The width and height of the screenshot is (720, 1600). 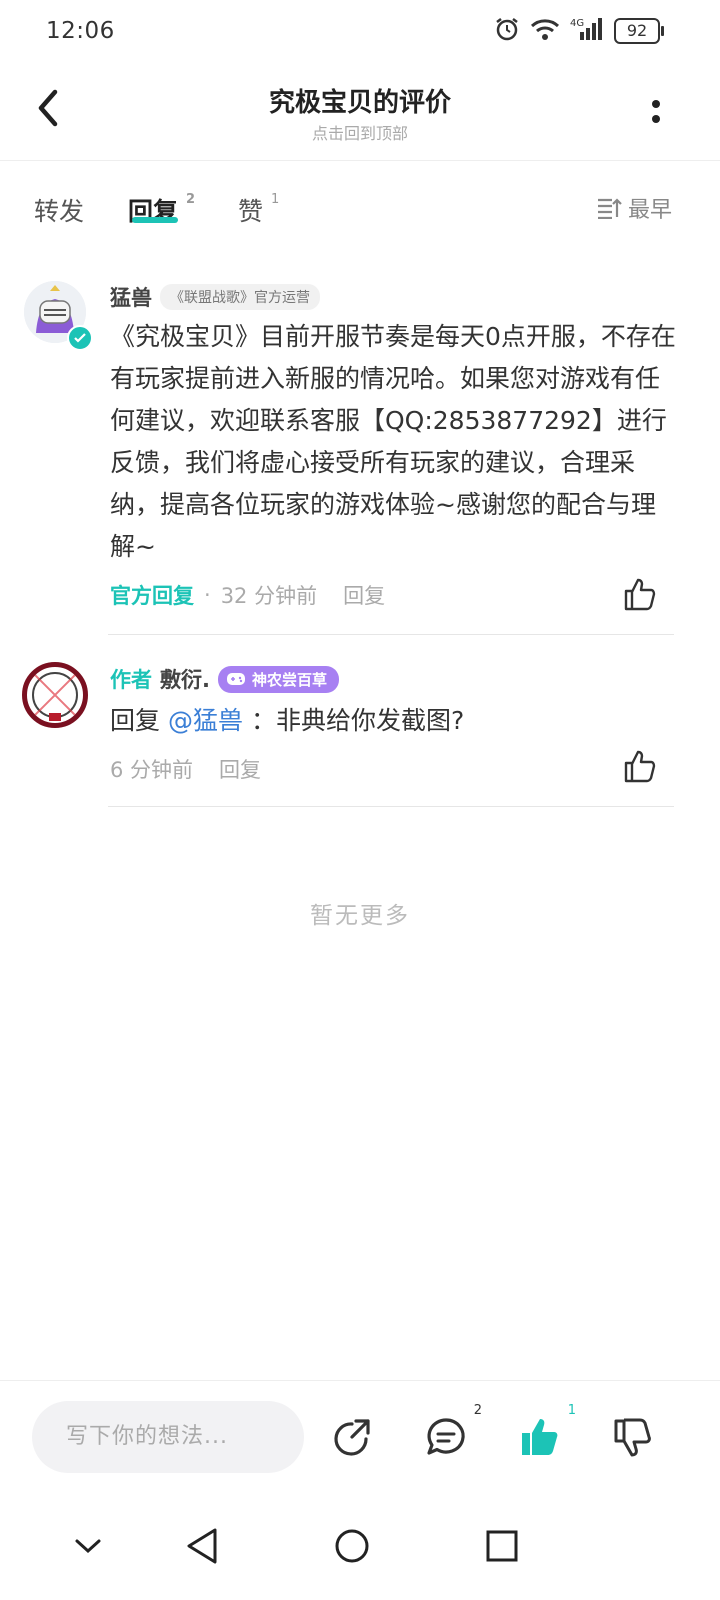 What do you see at coordinates (269, 596) in the screenshot?
I see `comment-time: 32 分钟前` at bounding box center [269, 596].